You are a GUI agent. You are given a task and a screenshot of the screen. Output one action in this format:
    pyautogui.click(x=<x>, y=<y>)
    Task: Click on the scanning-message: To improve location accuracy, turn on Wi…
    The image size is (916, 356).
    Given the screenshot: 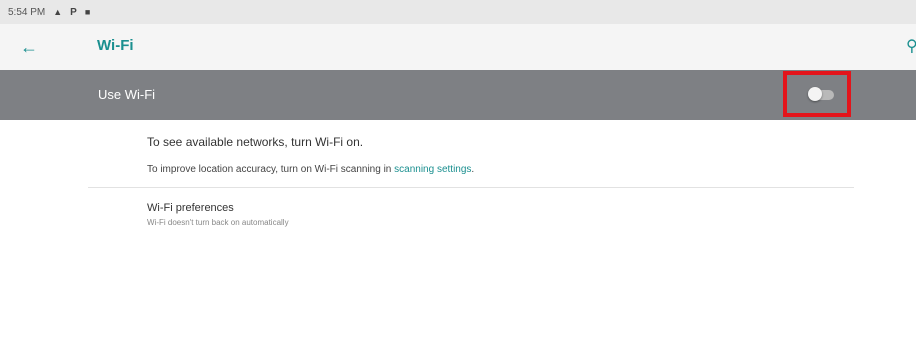 What is the action you would take?
    pyautogui.click(x=310, y=169)
    